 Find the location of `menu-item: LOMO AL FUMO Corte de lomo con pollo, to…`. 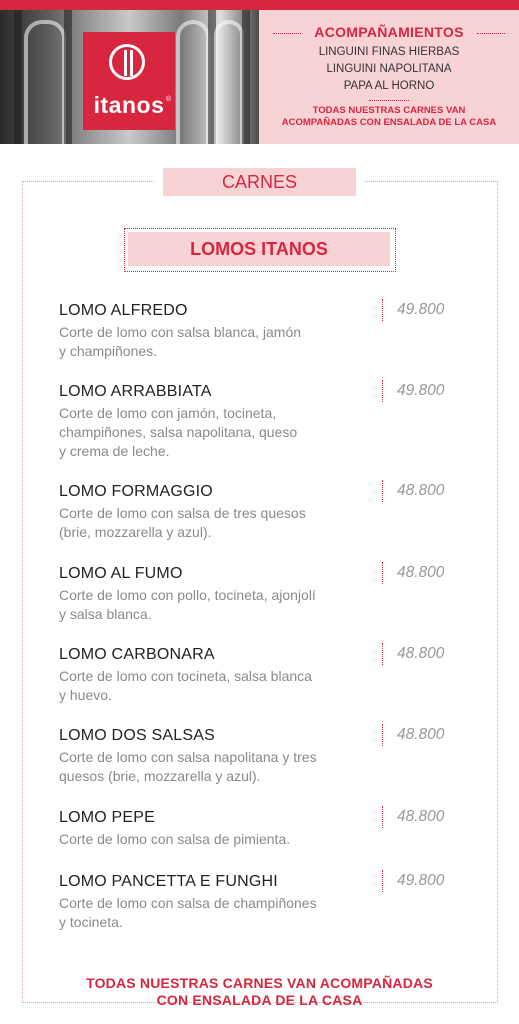

menu-item: LOMO AL FUMO Corte de lomo con pollo, to… is located at coordinates (269, 593).